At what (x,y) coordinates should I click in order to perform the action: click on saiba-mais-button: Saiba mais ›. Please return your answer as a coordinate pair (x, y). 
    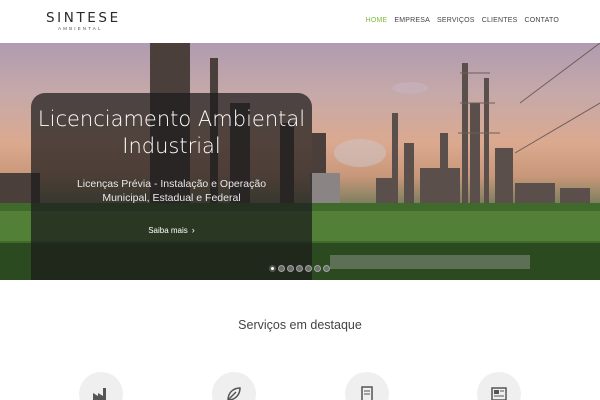
    Looking at the image, I should click on (171, 230).